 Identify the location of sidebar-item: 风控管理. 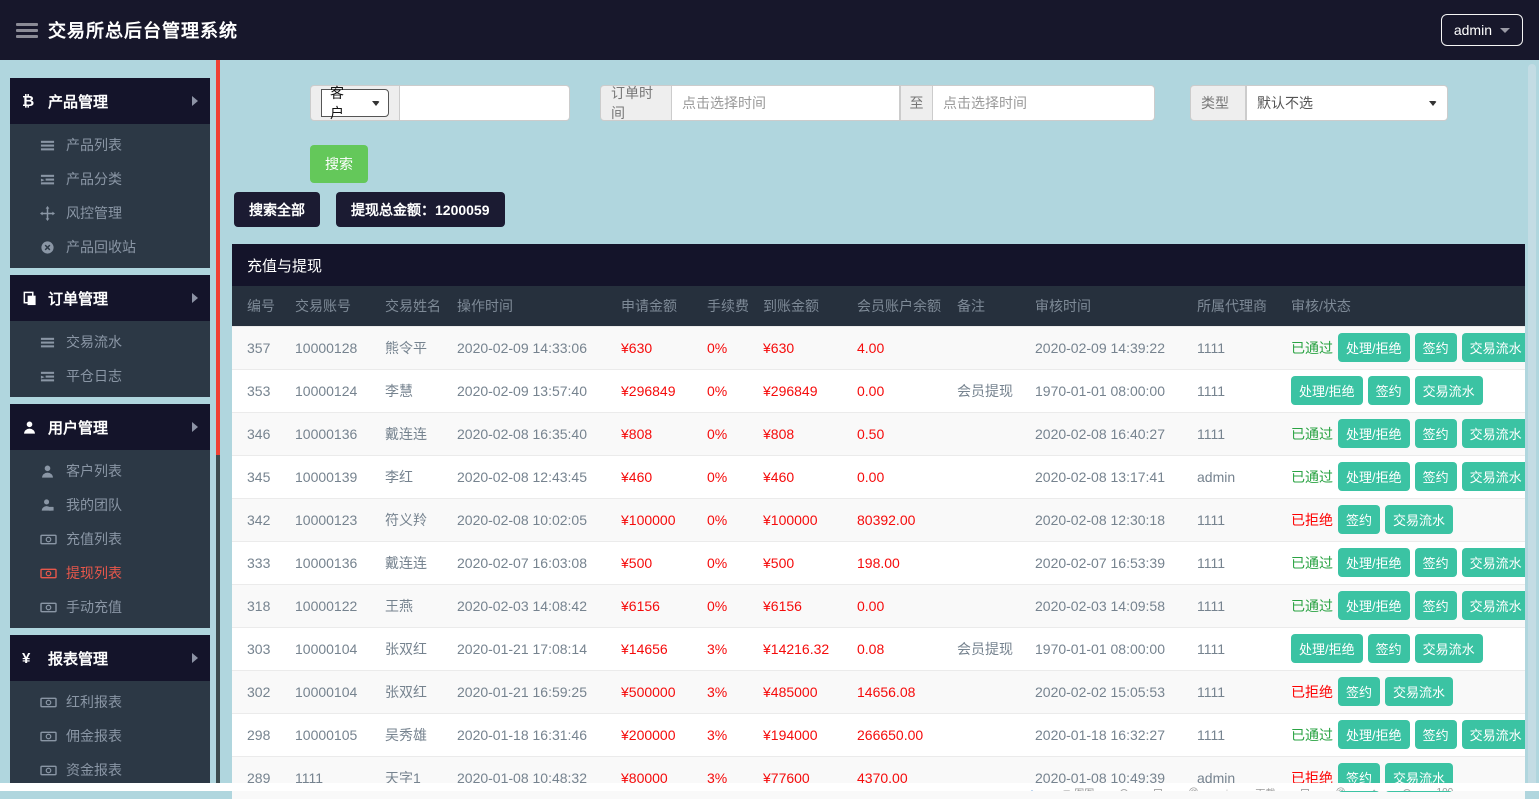
(110, 213).